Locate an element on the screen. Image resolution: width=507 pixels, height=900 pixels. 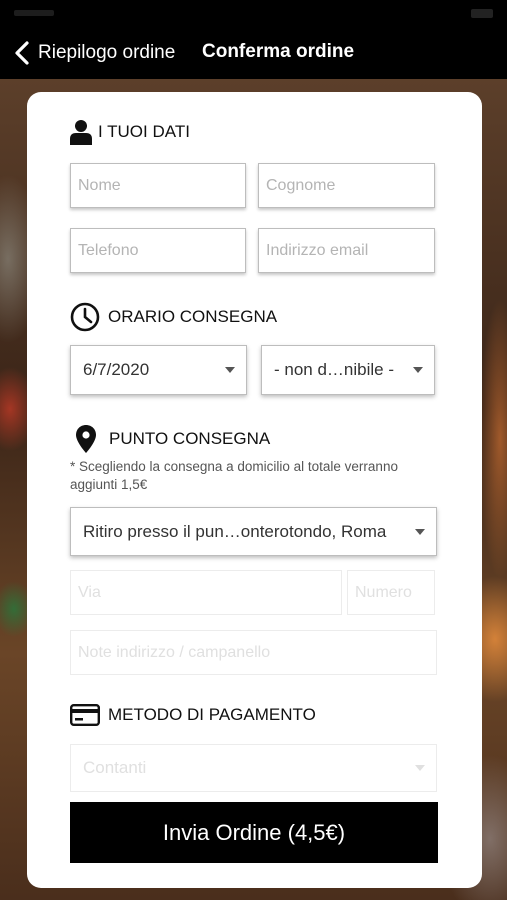
section-title-personal: I TUOI DATI is located at coordinates (144, 131).